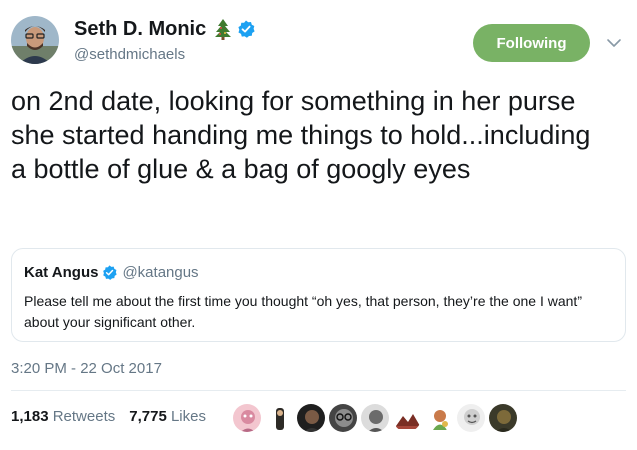  Describe the element at coordinates (531, 43) in the screenshot. I see `following-button: Following` at that location.